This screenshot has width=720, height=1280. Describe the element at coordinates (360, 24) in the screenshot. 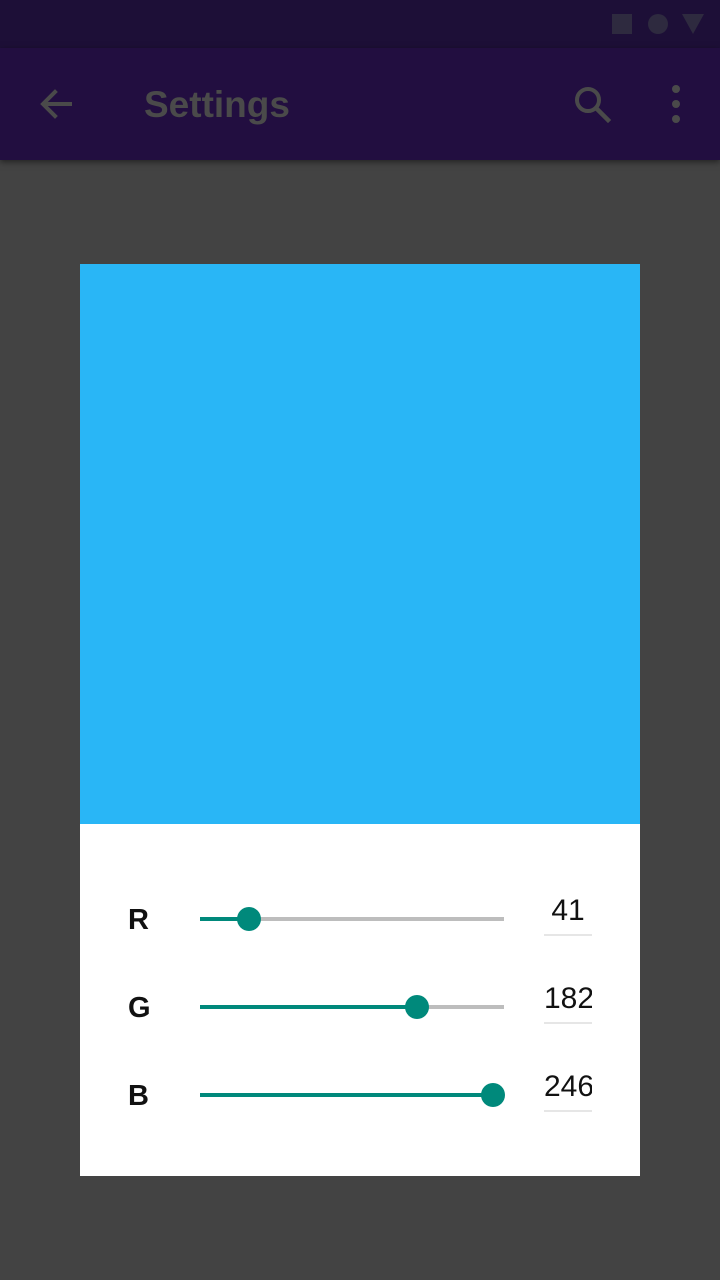

I see `status-bar` at that location.